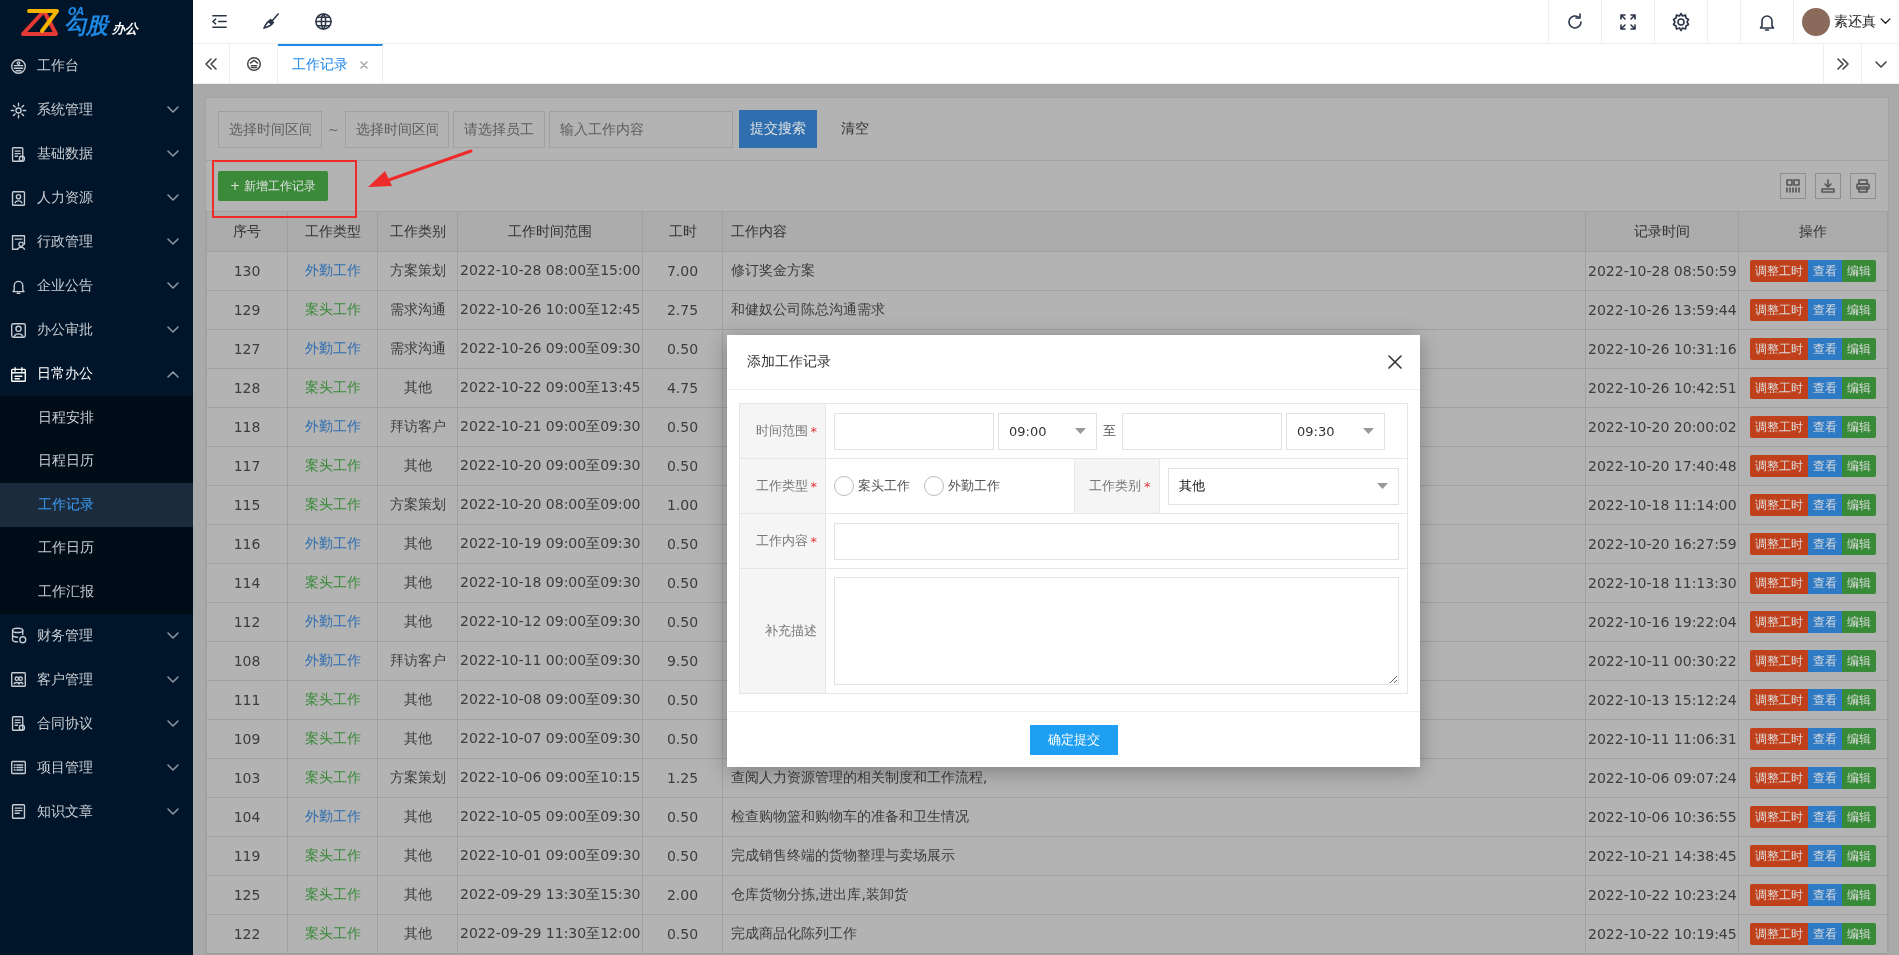 The height and width of the screenshot is (955, 1899). What do you see at coordinates (96, 374) in the screenshot?
I see `sidebar-item: 日常办公` at bounding box center [96, 374].